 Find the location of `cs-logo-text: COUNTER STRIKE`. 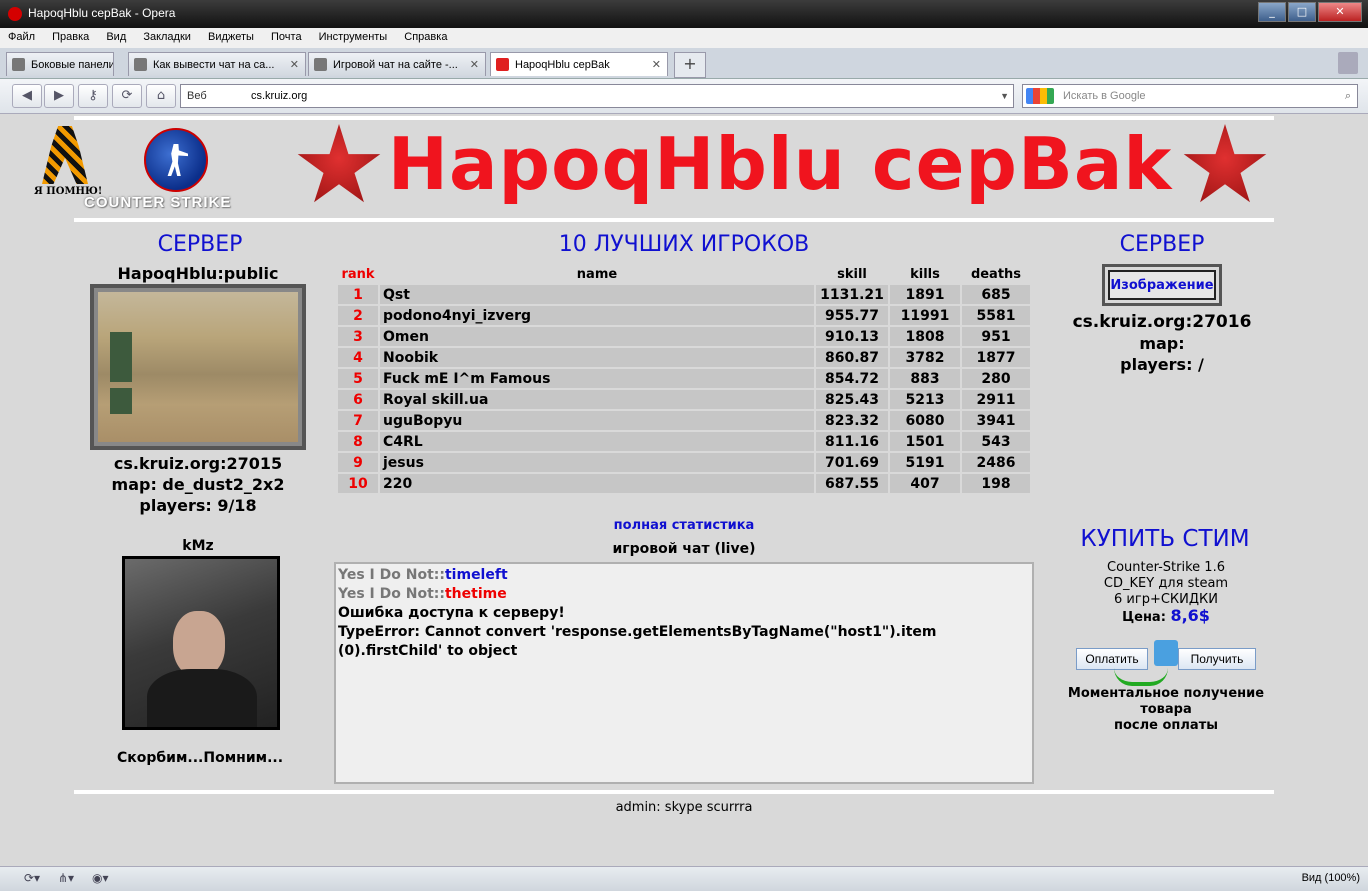

cs-logo-text: COUNTER STRIKE is located at coordinates (158, 202).